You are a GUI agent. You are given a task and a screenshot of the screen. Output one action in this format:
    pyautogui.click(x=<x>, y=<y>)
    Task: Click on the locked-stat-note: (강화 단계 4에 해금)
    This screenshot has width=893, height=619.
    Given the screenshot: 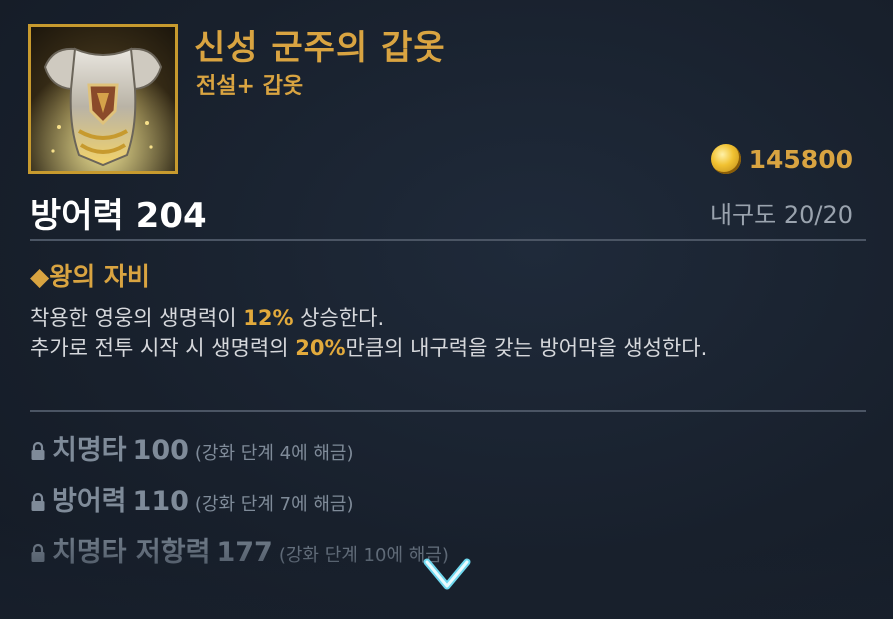 What is the action you would take?
    pyautogui.click(x=274, y=453)
    